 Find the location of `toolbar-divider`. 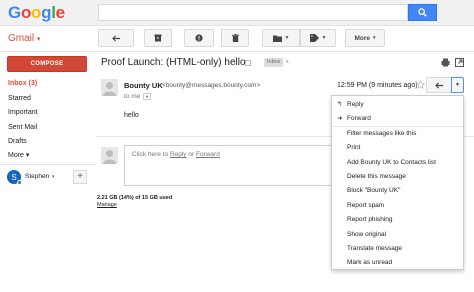

toolbar-divider is located at coordinates (237, 51).